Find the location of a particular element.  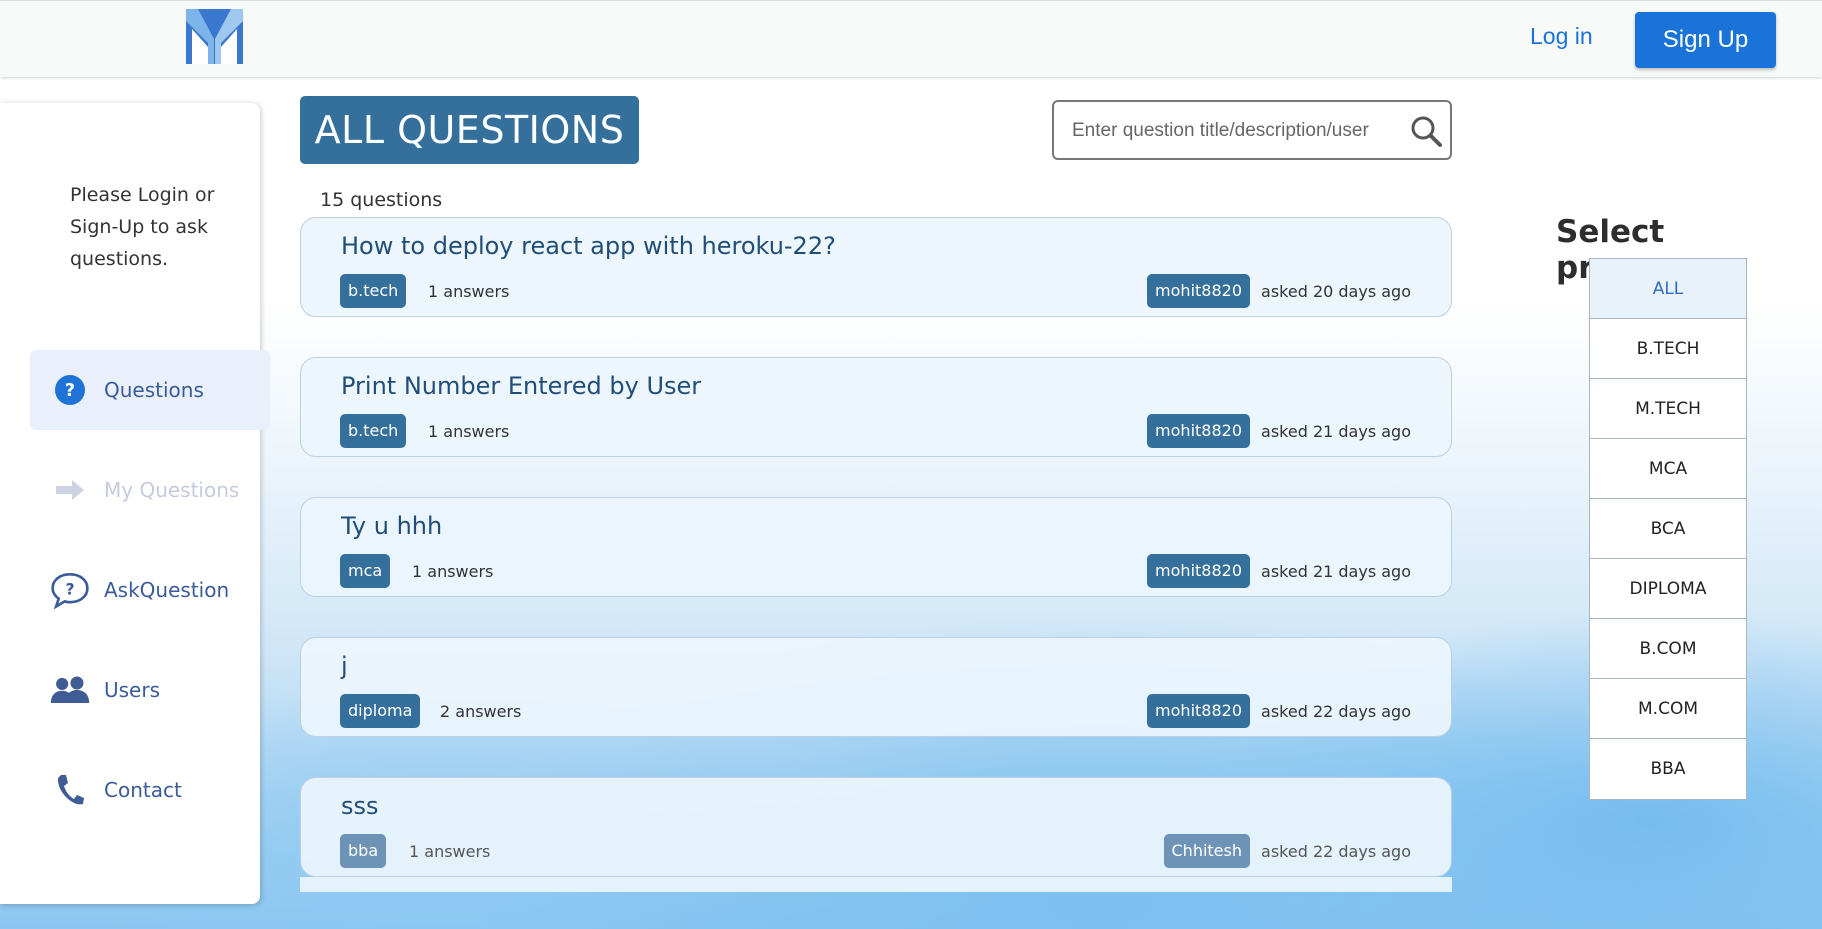

sidebar-item-label: Questions is located at coordinates (154, 390).